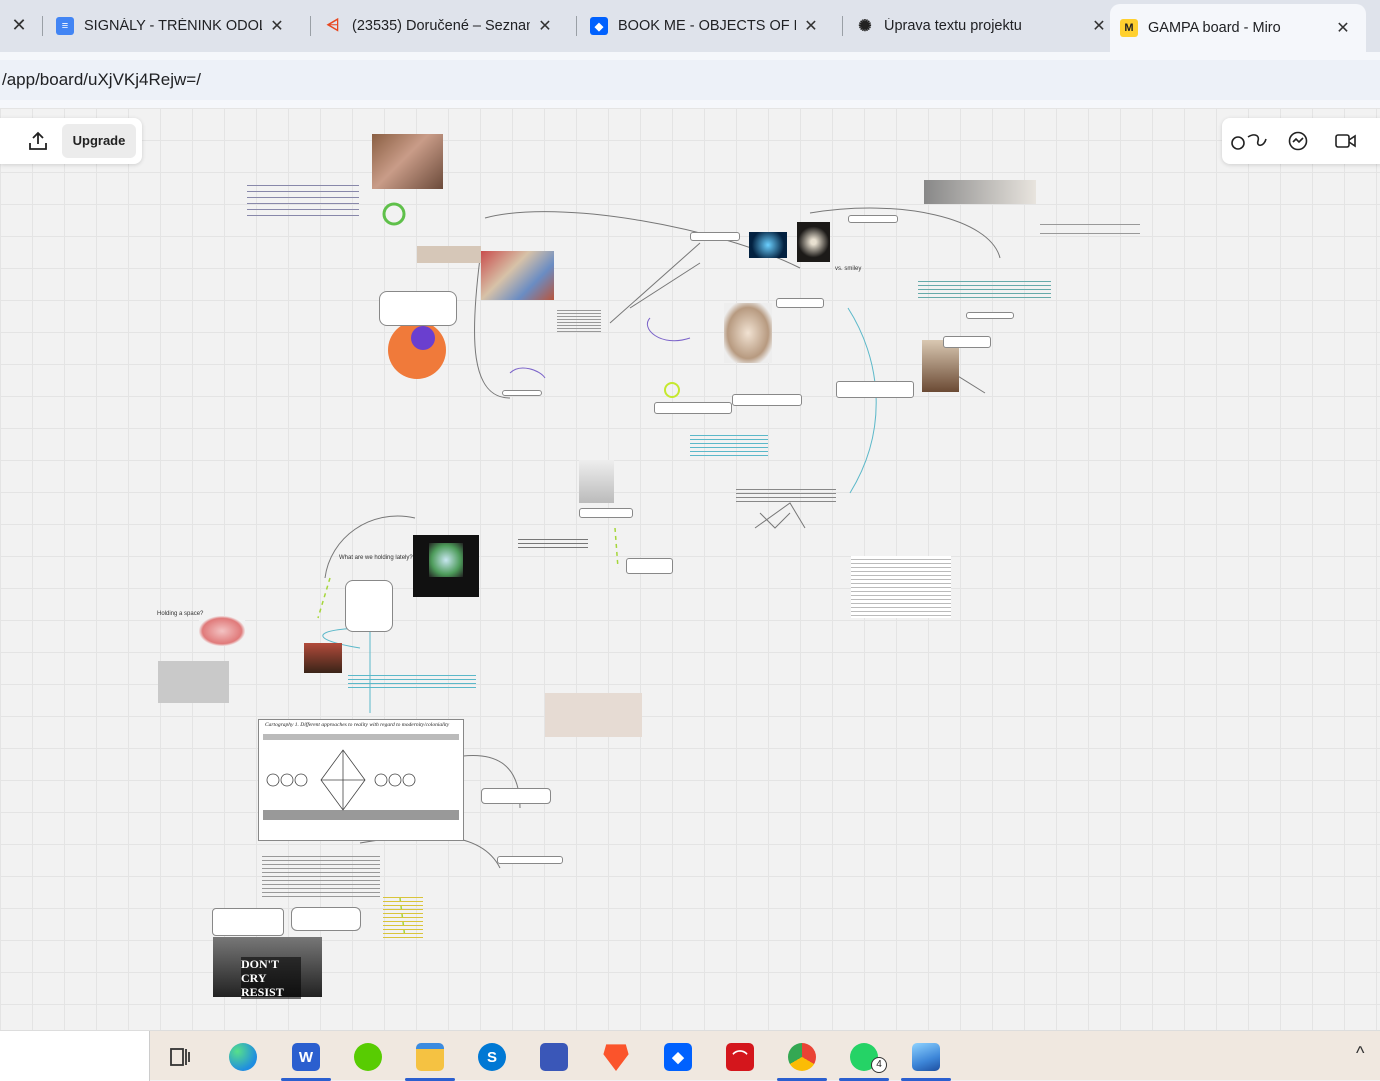 Image resolution: width=1380 pixels, height=1081 pixels. Describe the element at coordinates (879, 1065) in the screenshot. I see `whatsapp-badge: 4` at that location.